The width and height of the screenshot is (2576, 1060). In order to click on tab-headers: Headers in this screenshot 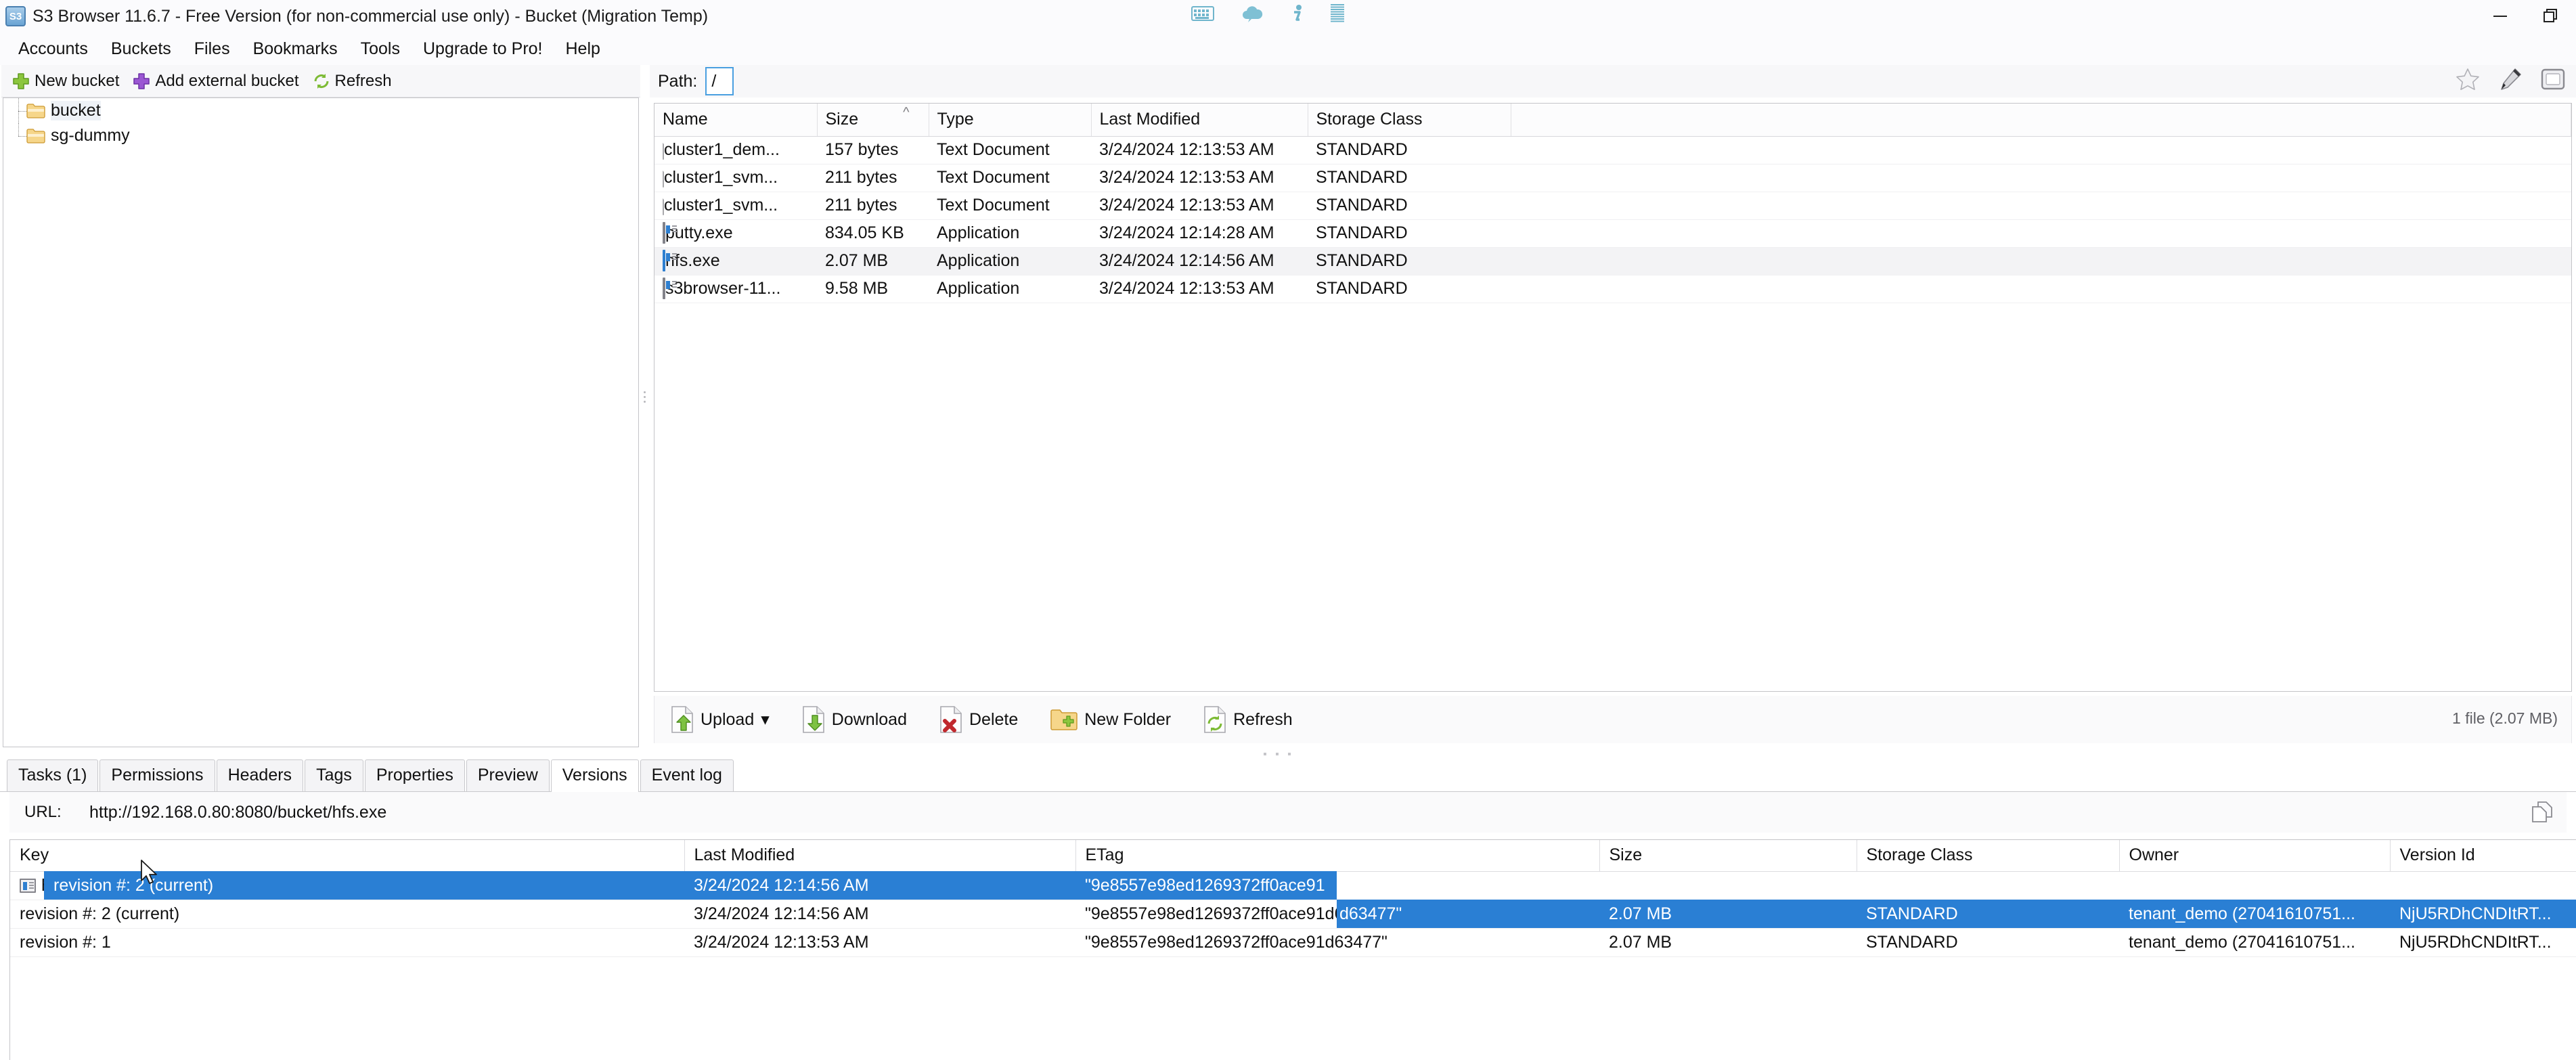, I will do `click(260, 775)`.